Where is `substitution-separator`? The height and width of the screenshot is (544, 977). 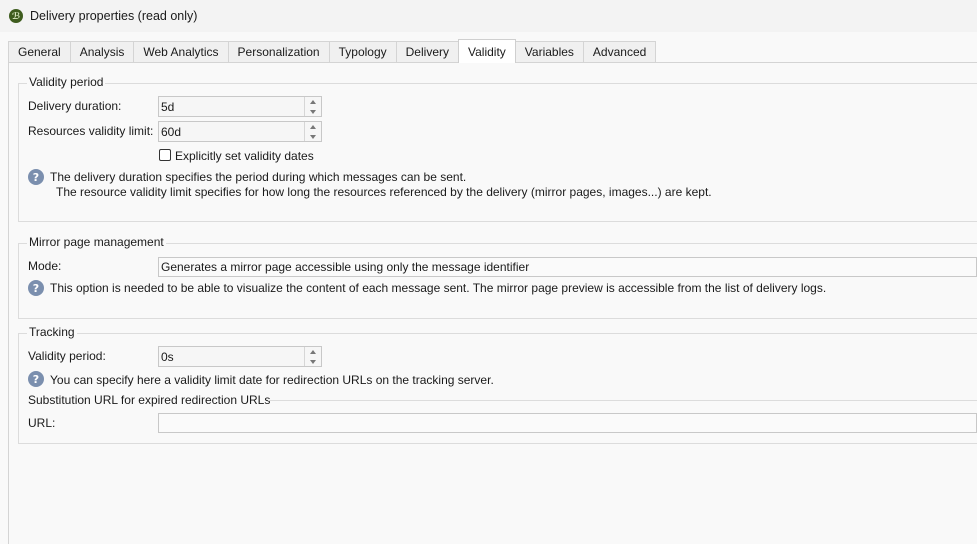
substitution-separator is located at coordinates (622, 400).